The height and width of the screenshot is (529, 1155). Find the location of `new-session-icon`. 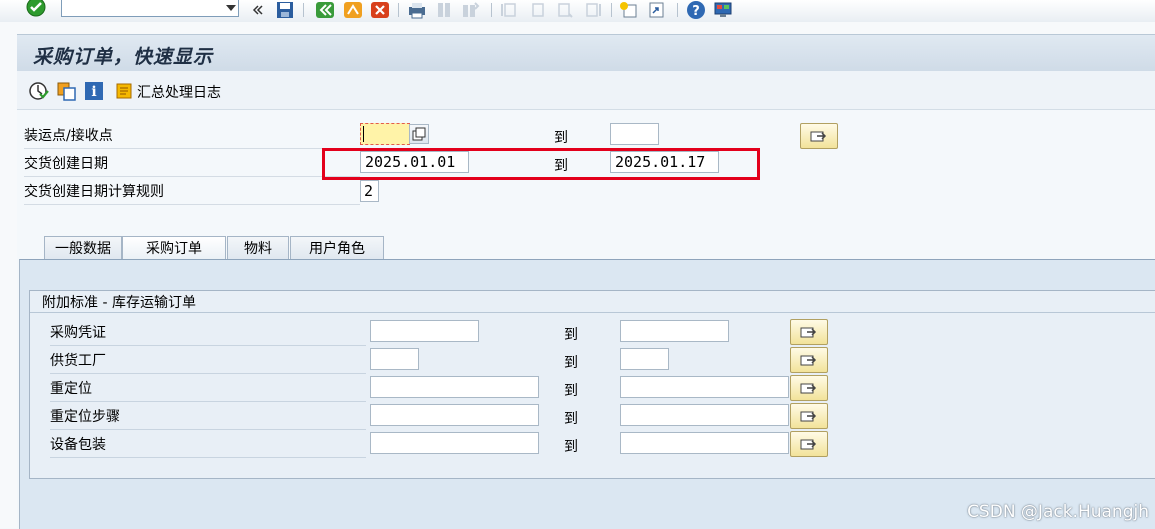

new-session-icon is located at coordinates (629, 10).